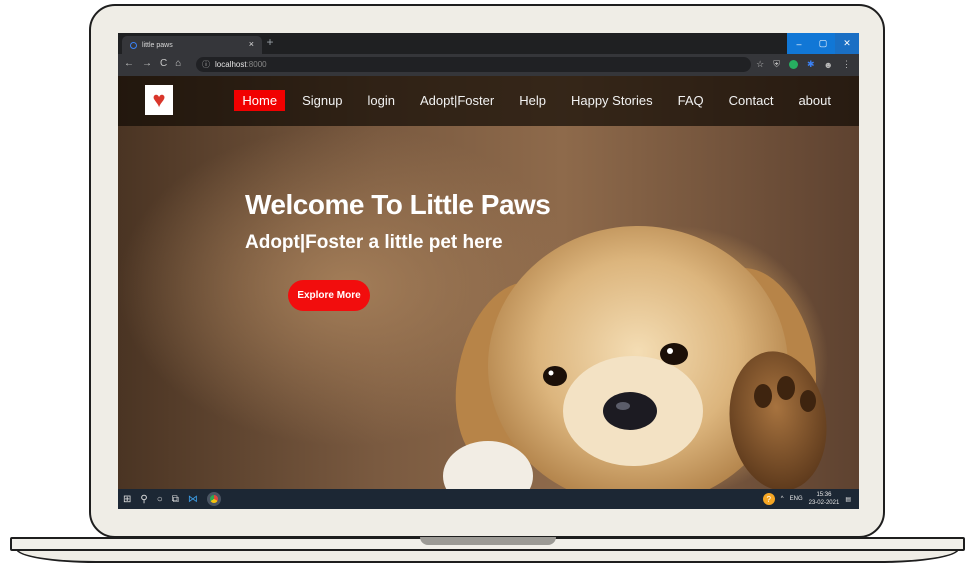 The width and height of the screenshot is (970, 565). What do you see at coordinates (848, 499) in the screenshot?
I see `notification-icon: ▤` at bounding box center [848, 499].